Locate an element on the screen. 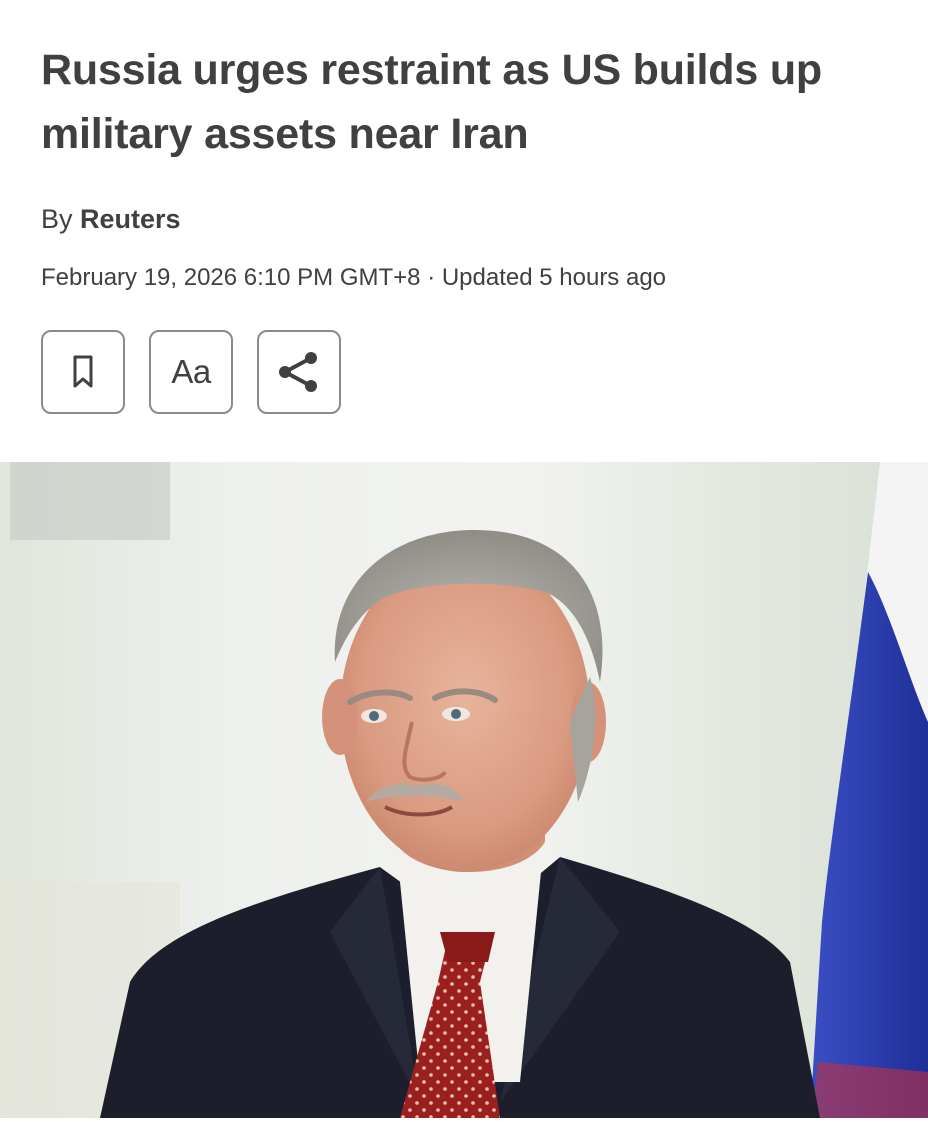  byline: By Reuters is located at coordinates (111, 219).